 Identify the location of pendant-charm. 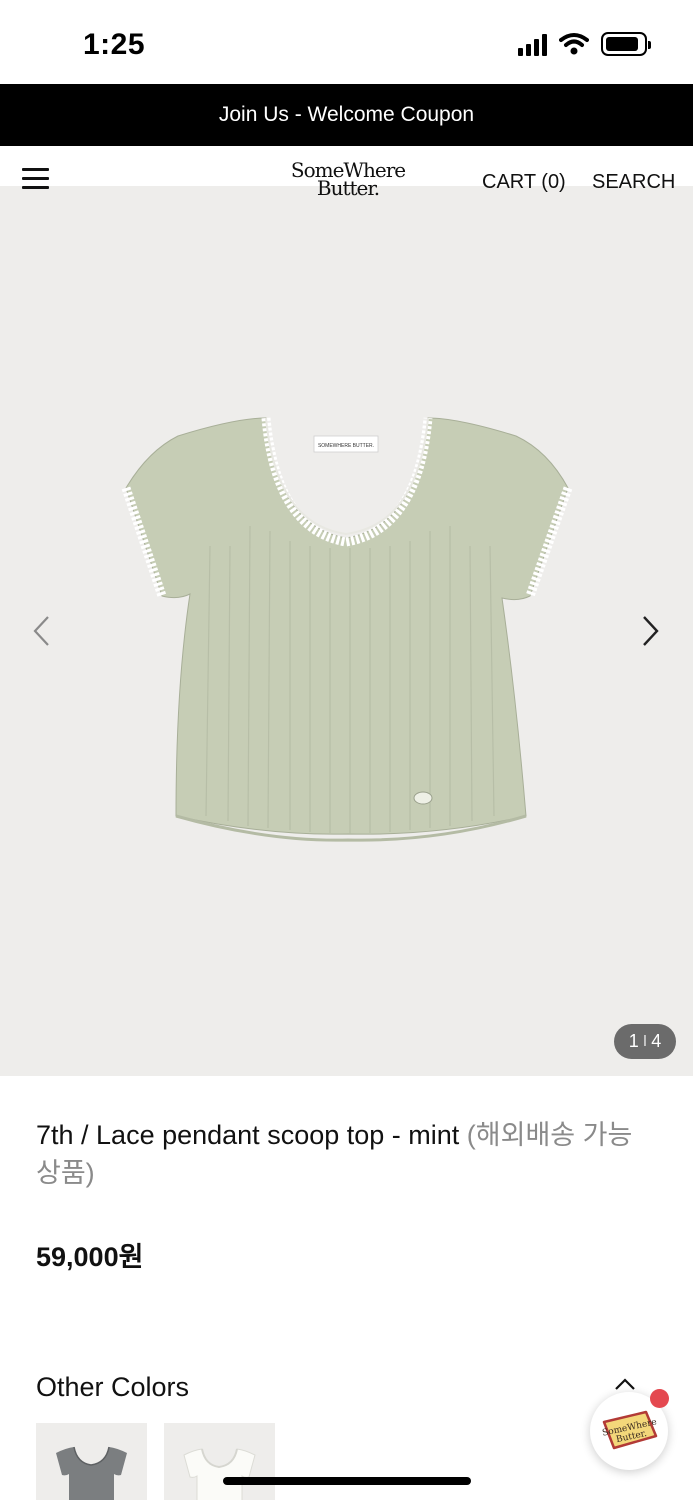
(423, 798).